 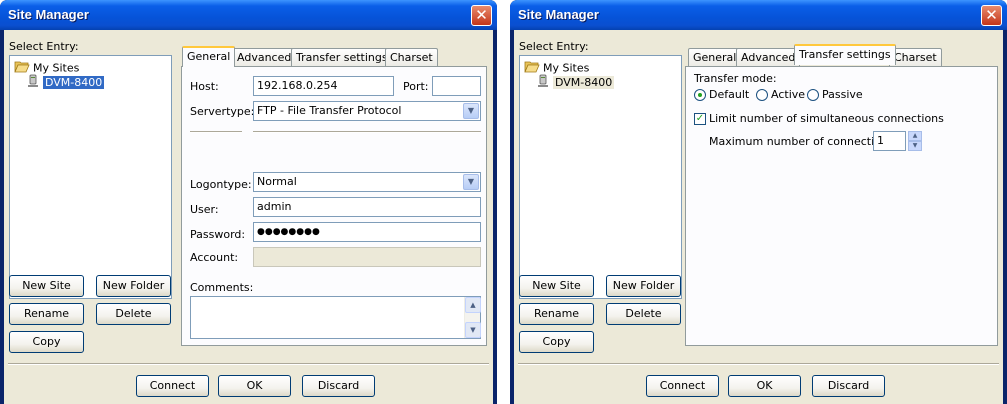 I want to click on scrollbar: ▲ ▼, so click(x=472, y=317).